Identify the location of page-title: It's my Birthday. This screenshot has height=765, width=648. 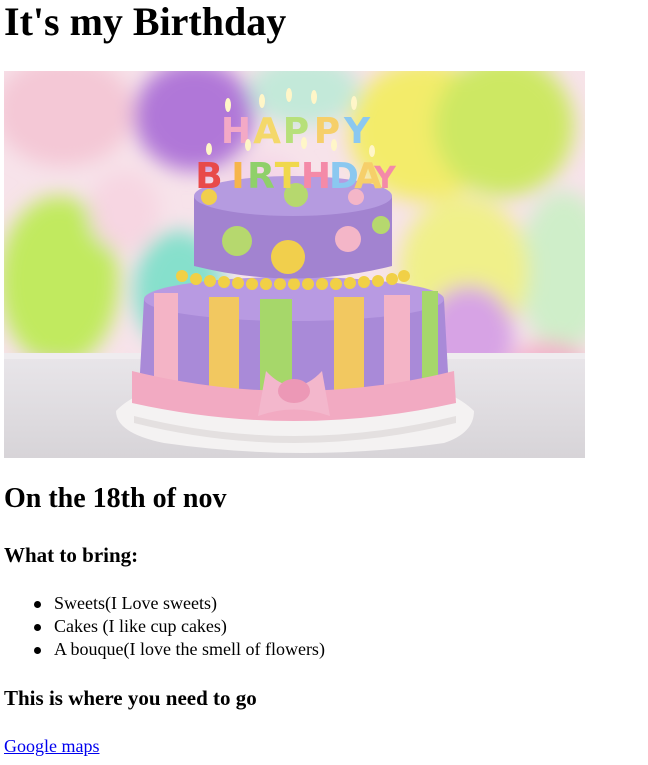
(145, 22).